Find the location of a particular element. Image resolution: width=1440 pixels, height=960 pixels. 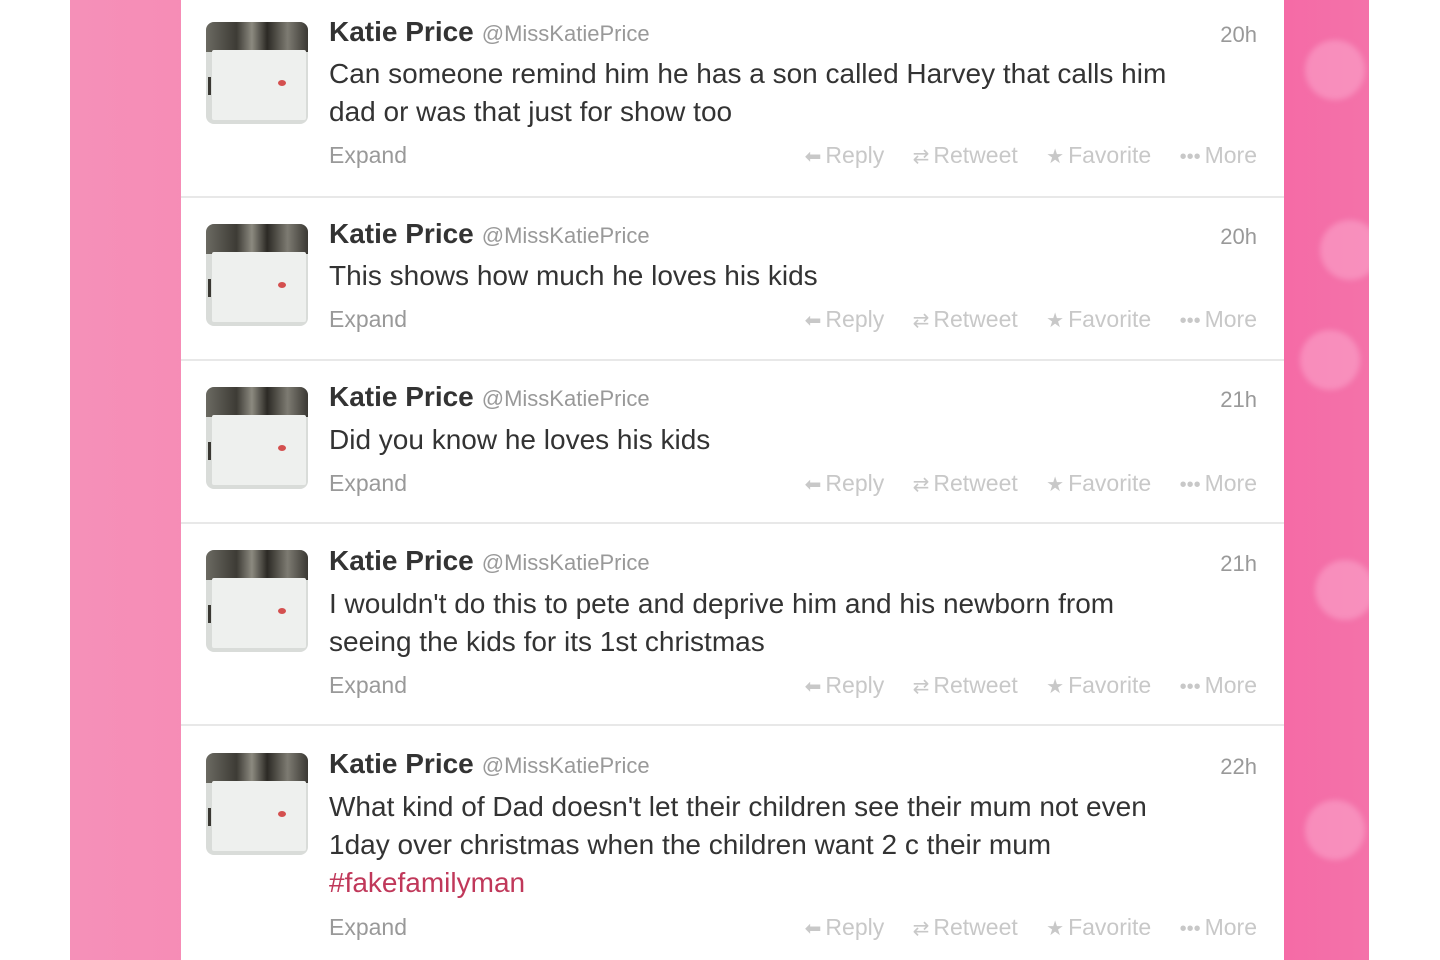

tweet-text-line: seeing the kids for its 1st christmas is located at coordinates (547, 641).